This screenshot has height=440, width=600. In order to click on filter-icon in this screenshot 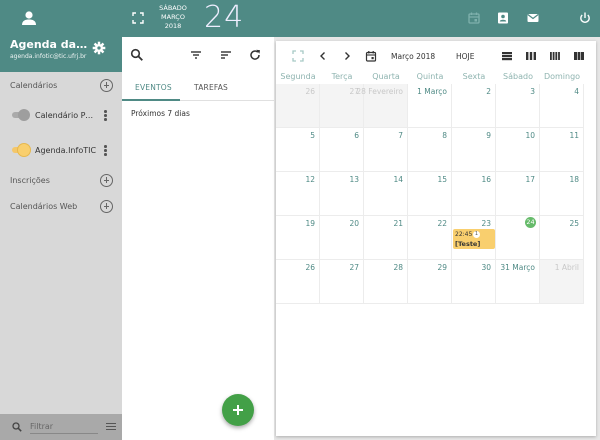, I will do `click(196, 55)`.